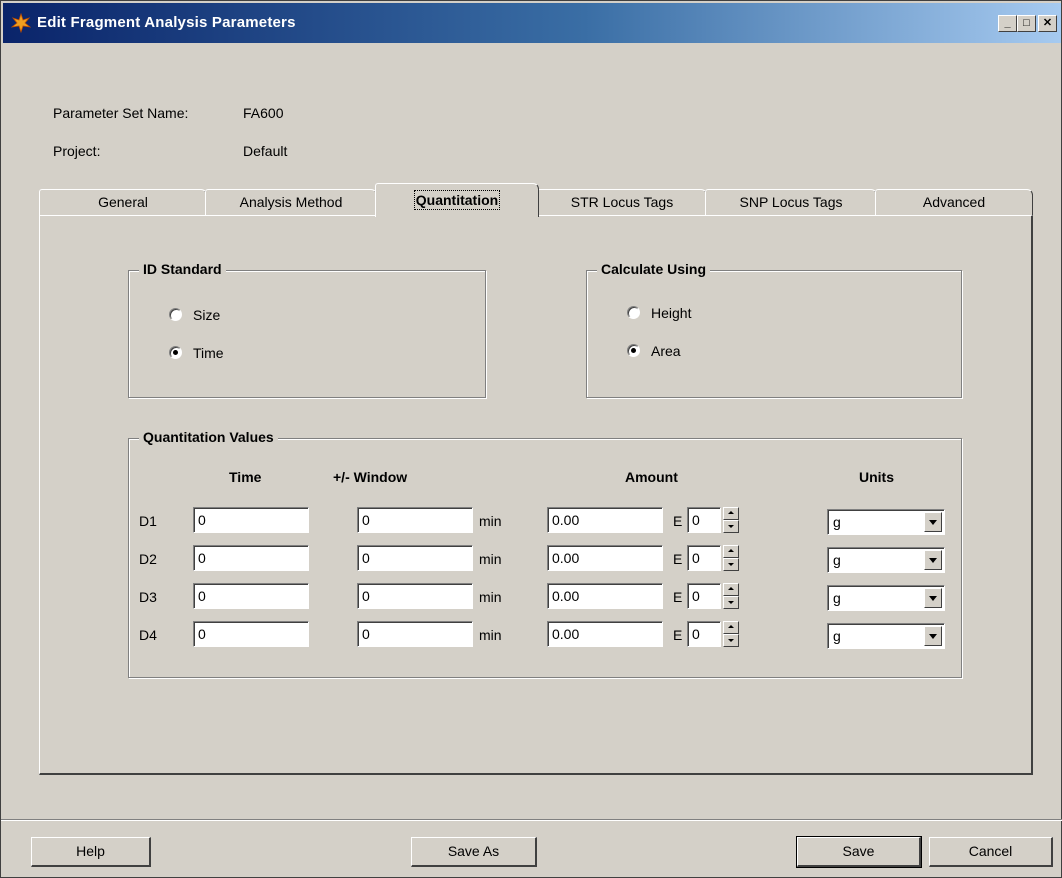  I want to click on exponent-spinner-d2, so click(731, 558).